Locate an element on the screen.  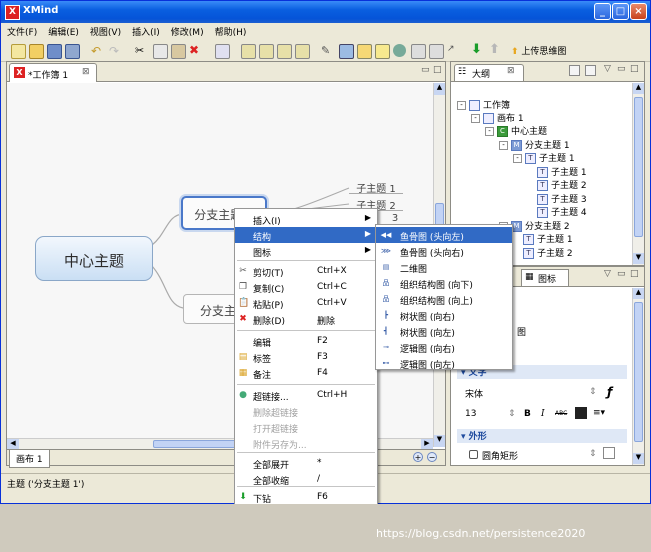
subtopic-1: 子主题 1 is located at coordinates (376, 187).